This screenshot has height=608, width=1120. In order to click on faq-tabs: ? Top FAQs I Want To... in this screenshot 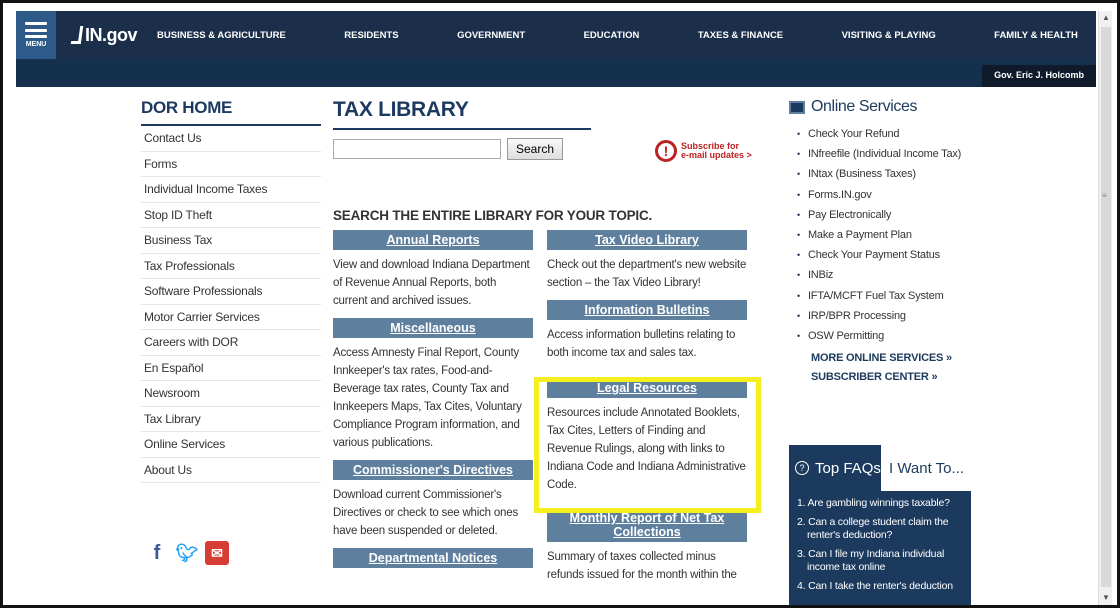, I will do `click(880, 468)`.